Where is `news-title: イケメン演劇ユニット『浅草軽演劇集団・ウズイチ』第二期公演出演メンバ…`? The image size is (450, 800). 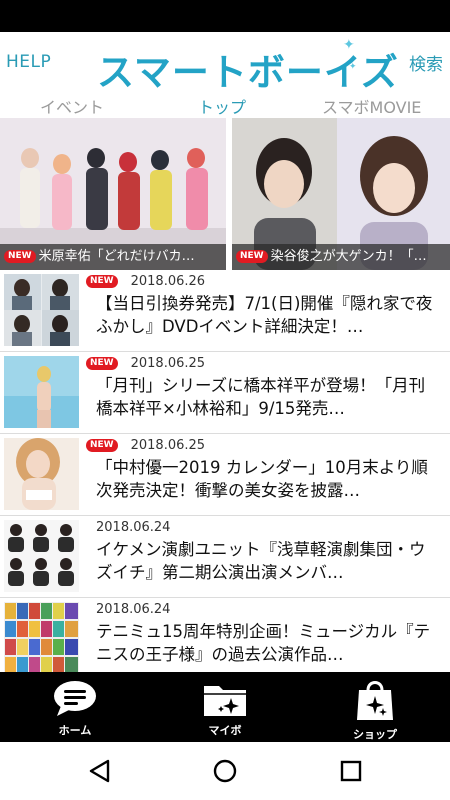
news-title: イケメン演劇ユニット『浅草軽演劇集団・ウズイチ』第二期公演出演メンバ… is located at coordinates (261, 561).